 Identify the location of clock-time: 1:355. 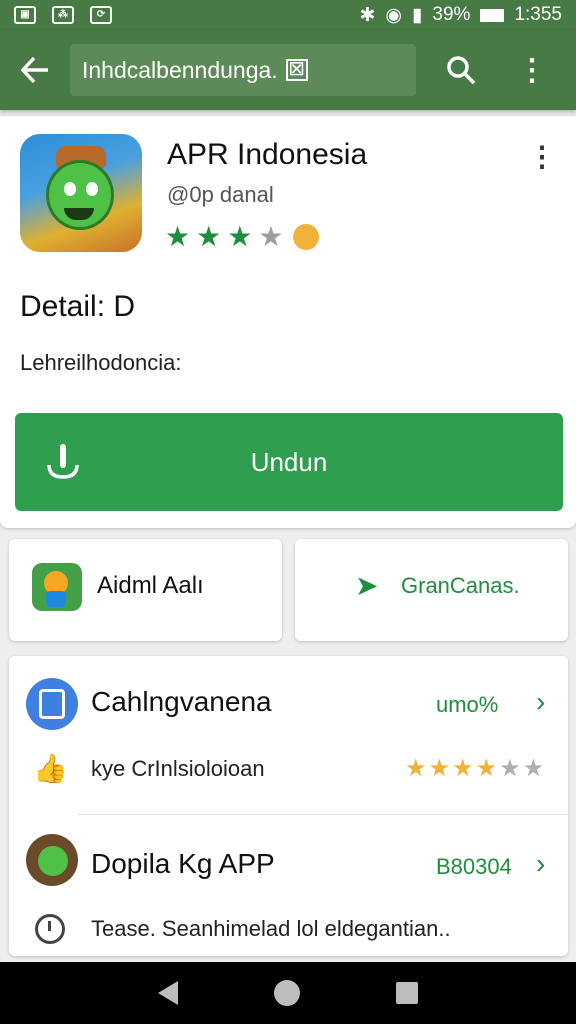
(538, 14).